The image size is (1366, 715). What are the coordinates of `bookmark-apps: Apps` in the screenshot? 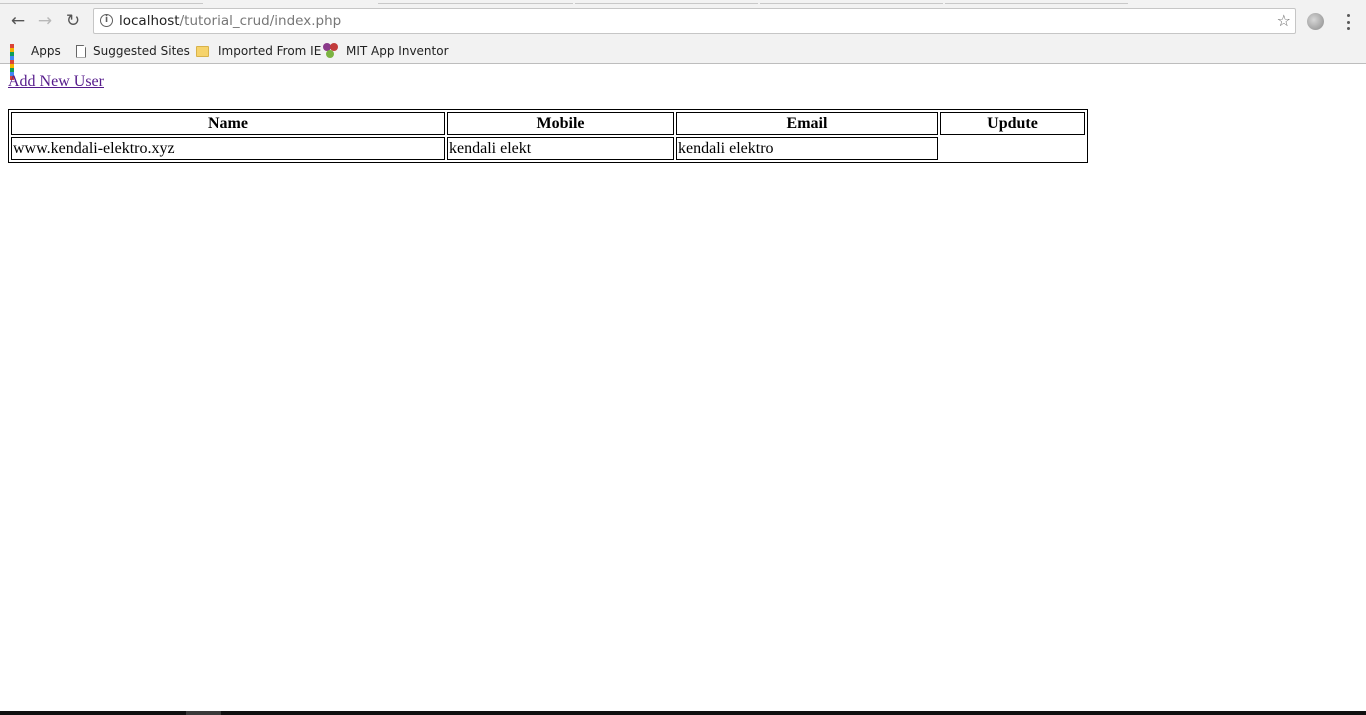 It's located at (35, 61).